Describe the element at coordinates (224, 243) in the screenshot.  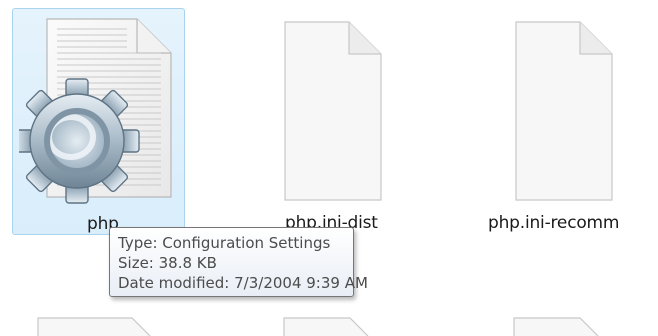
I see `tooltip-type: Type: Configuration Settings` at that location.